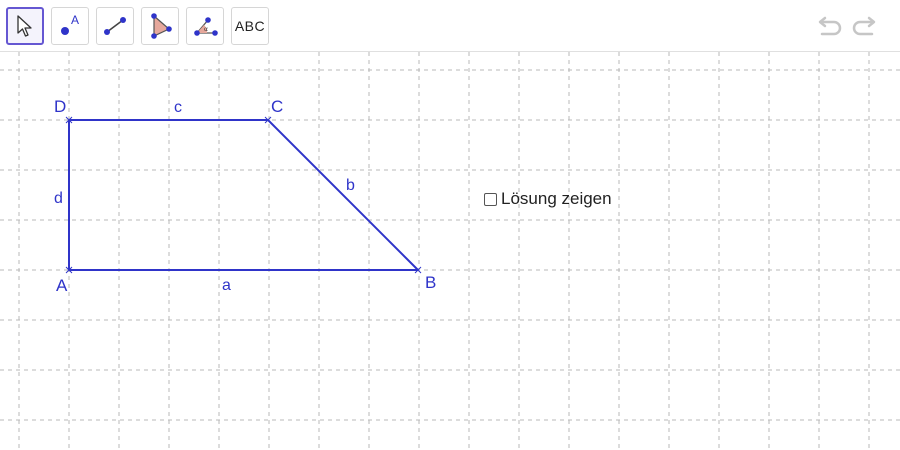  I want to click on redo-icon, so click(864, 26).